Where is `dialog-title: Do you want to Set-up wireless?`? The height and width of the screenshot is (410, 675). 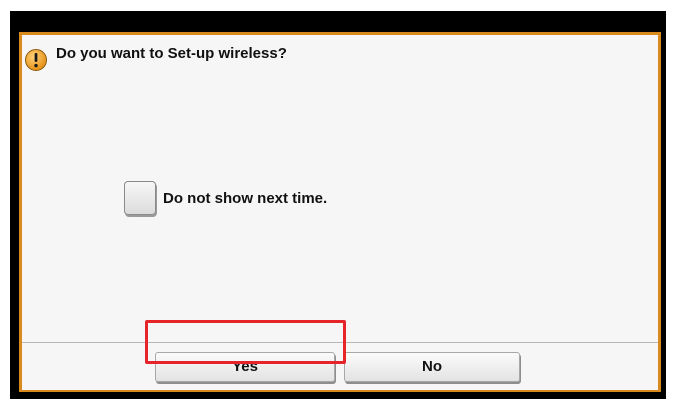 dialog-title: Do you want to Set-up wireless? is located at coordinates (171, 53).